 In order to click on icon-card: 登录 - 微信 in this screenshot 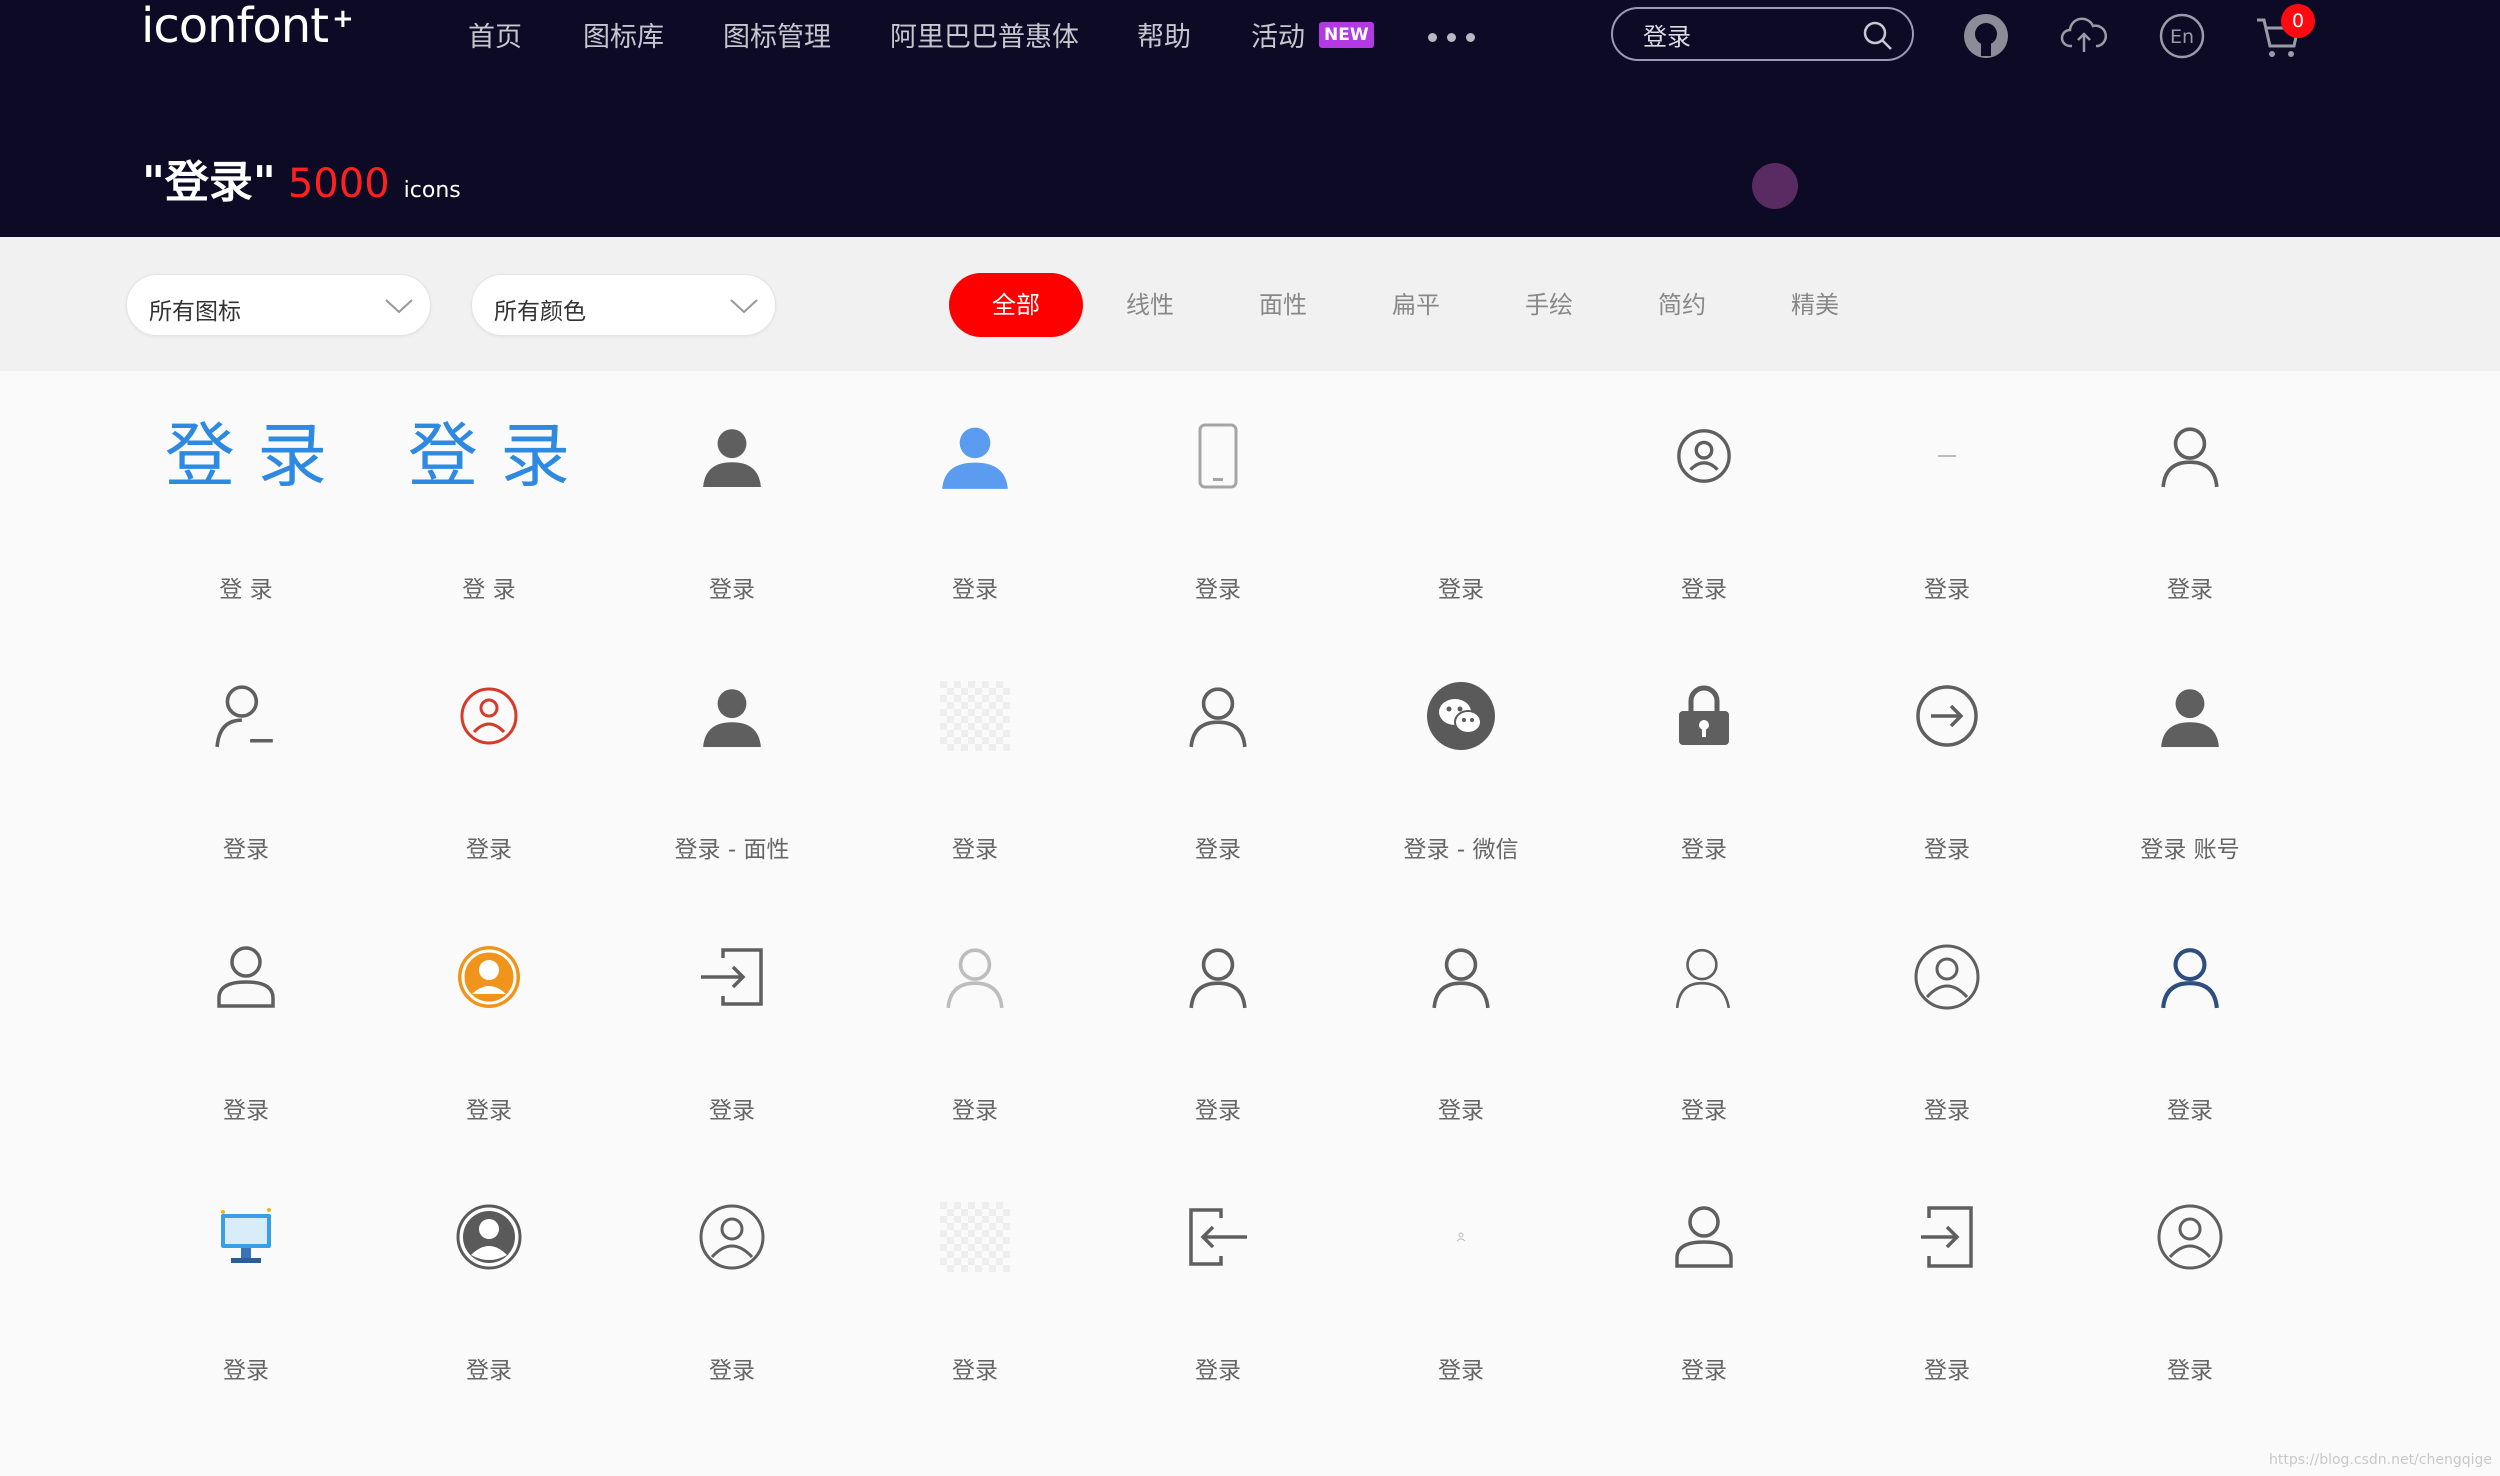, I will do `click(1461, 747)`.